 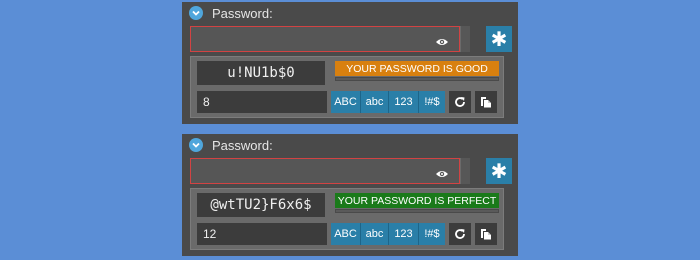 What do you see at coordinates (261, 73) in the screenshot?
I see `generated-password: u!NU1b$0` at bounding box center [261, 73].